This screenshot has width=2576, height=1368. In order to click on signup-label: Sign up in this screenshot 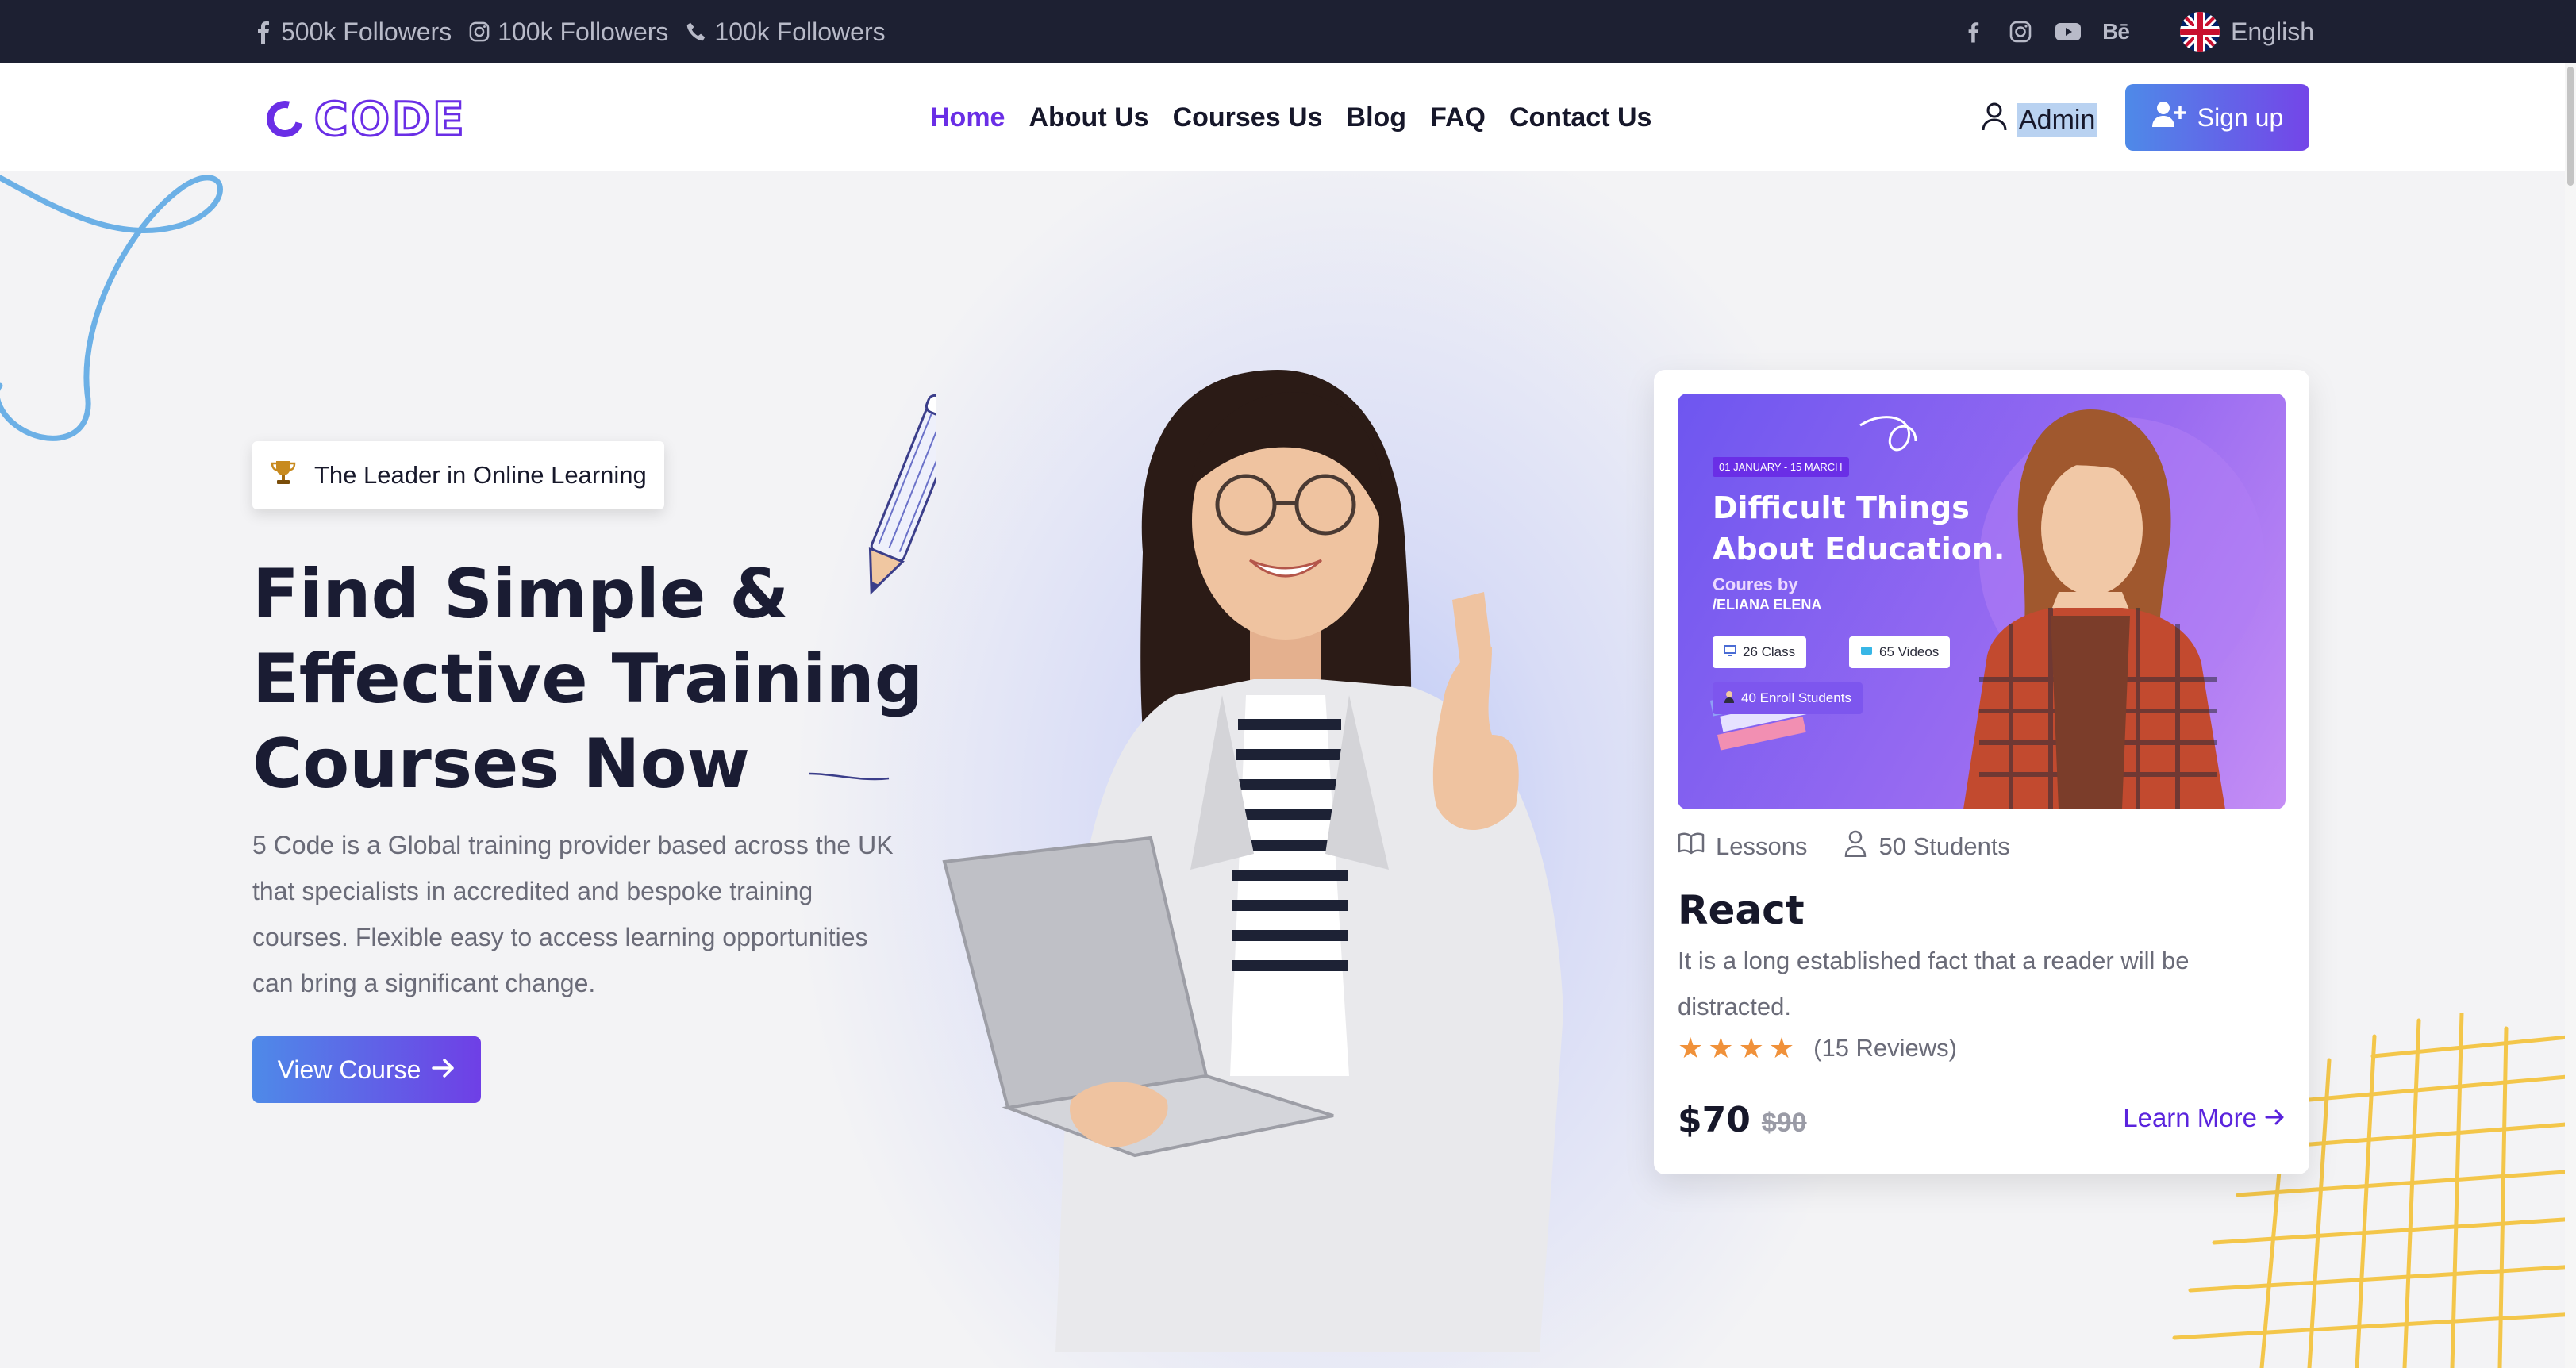, I will do `click(2240, 117)`.